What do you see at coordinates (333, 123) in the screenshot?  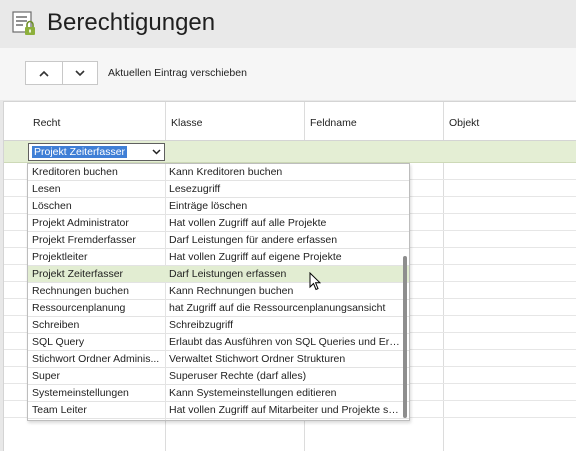 I see `column-header-feldname: Feldname` at bounding box center [333, 123].